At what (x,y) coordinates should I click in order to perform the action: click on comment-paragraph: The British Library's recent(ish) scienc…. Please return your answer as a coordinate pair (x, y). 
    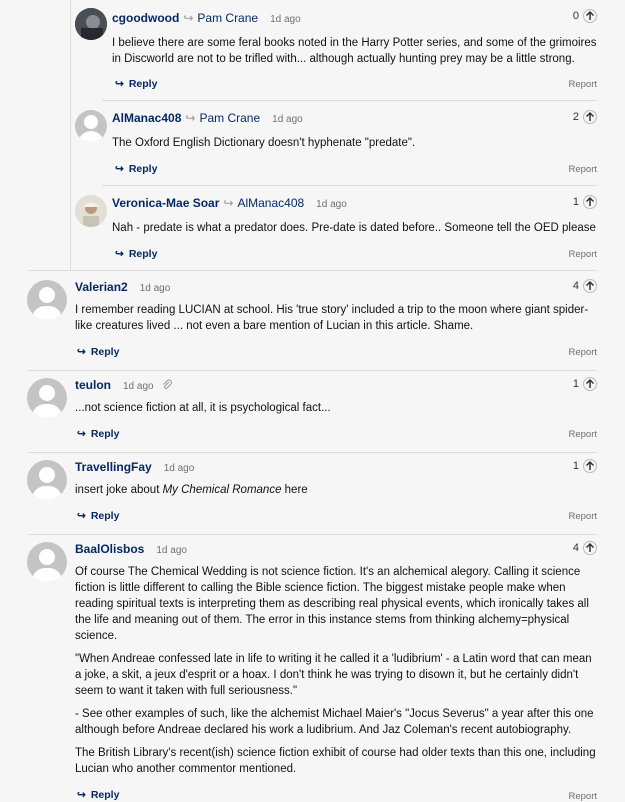
    Looking at the image, I should click on (335, 761).